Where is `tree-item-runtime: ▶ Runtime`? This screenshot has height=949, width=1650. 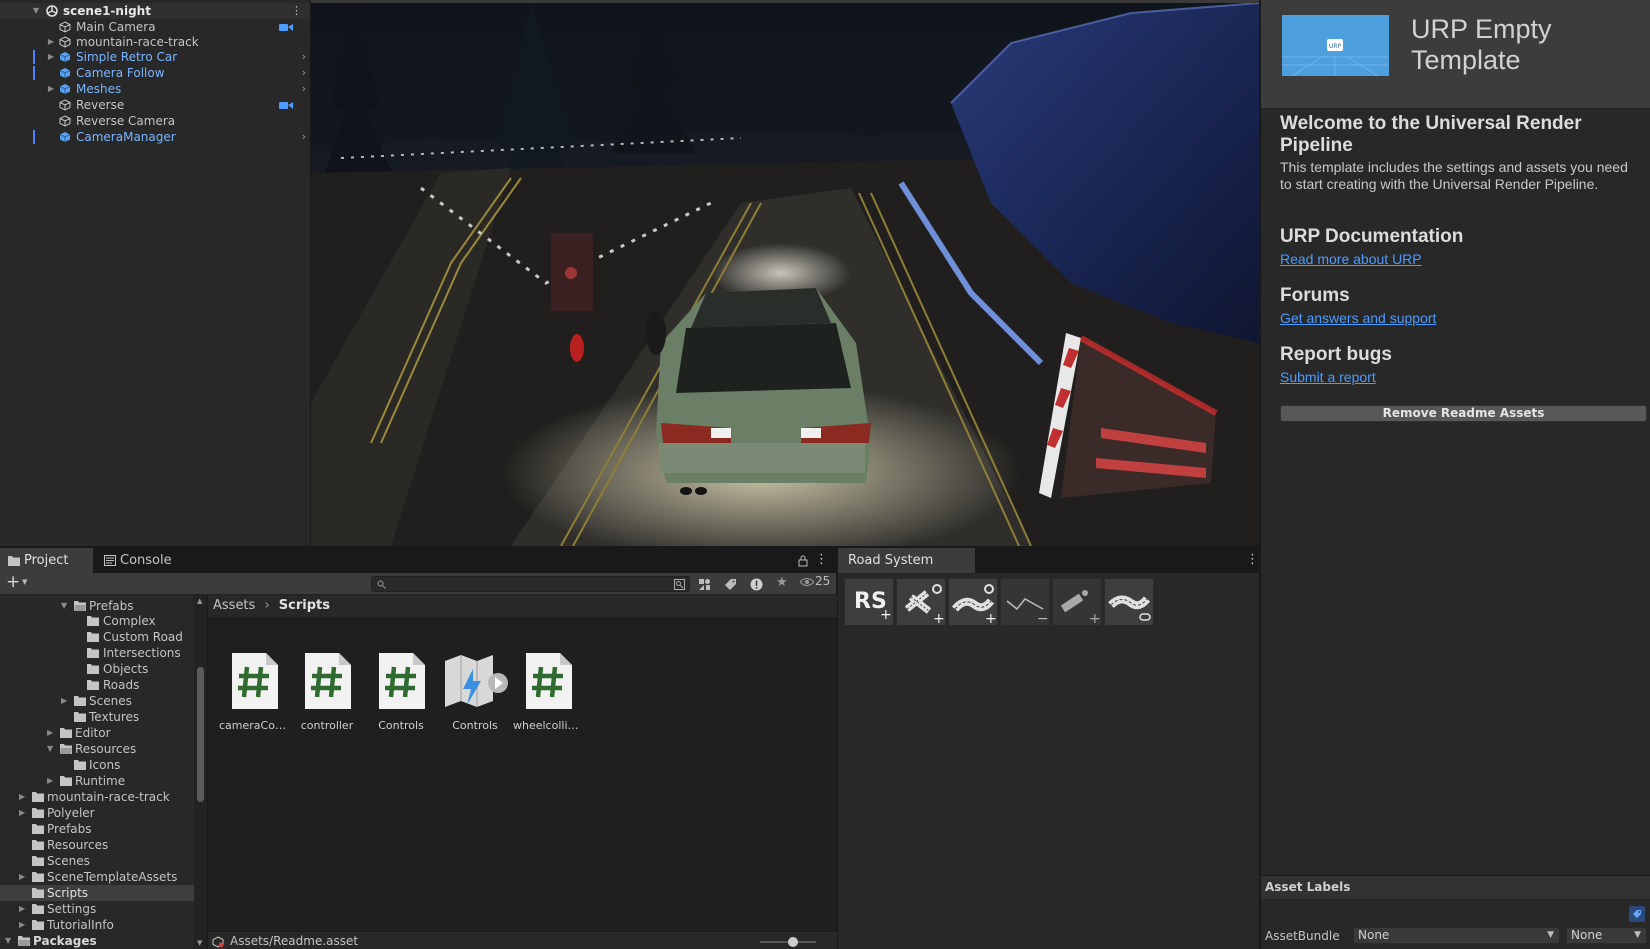 tree-item-runtime: ▶ Runtime is located at coordinates (97, 781).